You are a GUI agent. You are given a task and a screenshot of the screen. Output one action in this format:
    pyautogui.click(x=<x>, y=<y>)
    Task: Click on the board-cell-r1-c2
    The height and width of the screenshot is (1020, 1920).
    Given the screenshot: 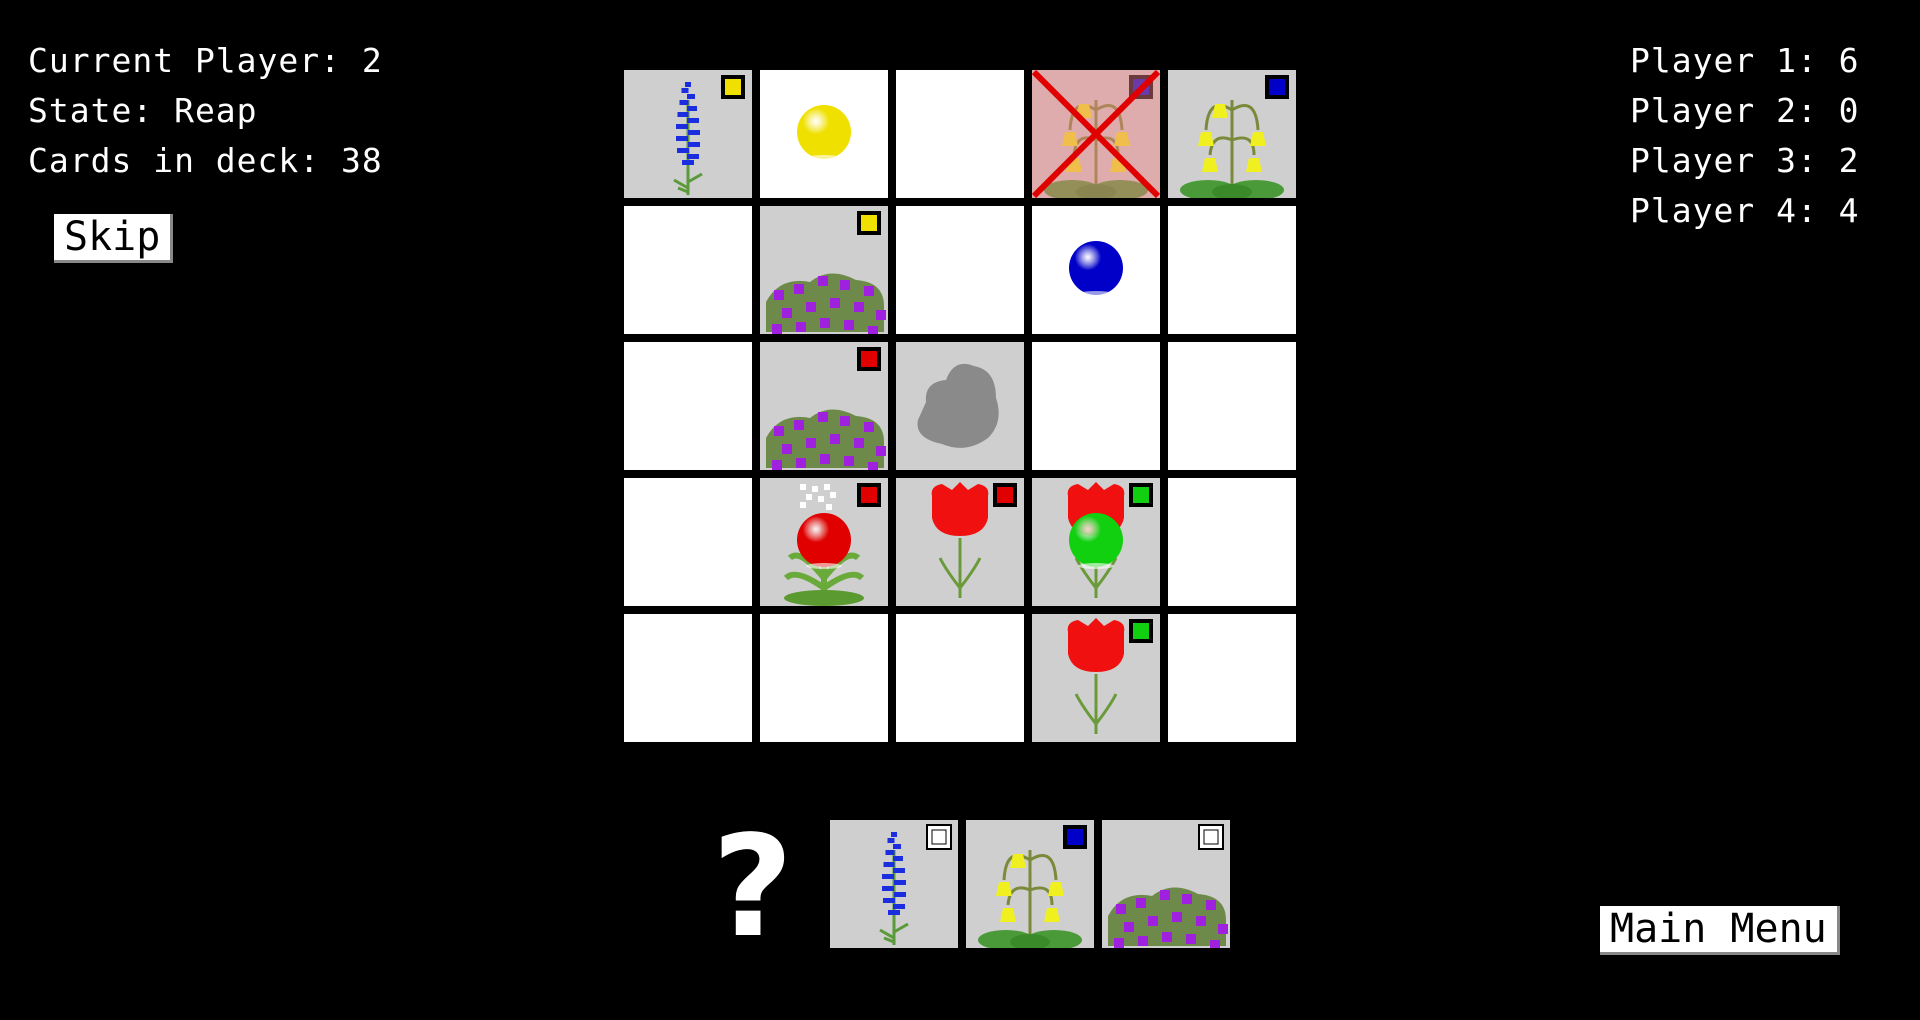 What is the action you would take?
    pyautogui.click(x=824, y=134)
    